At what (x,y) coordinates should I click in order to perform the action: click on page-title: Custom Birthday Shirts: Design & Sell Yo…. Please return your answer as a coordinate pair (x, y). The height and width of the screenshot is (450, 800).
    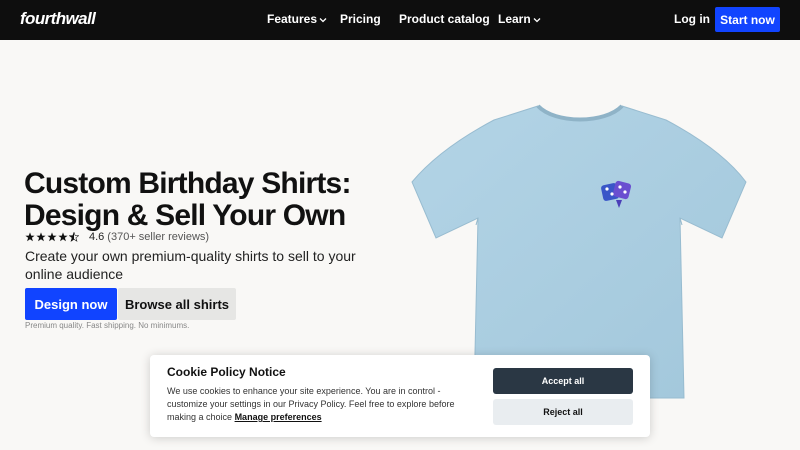
    Looking at the image, I should click on (214, 200).